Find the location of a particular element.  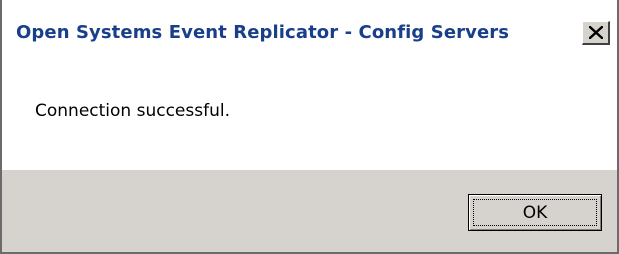

ok-button: OK is located at coordinates (535, 212).